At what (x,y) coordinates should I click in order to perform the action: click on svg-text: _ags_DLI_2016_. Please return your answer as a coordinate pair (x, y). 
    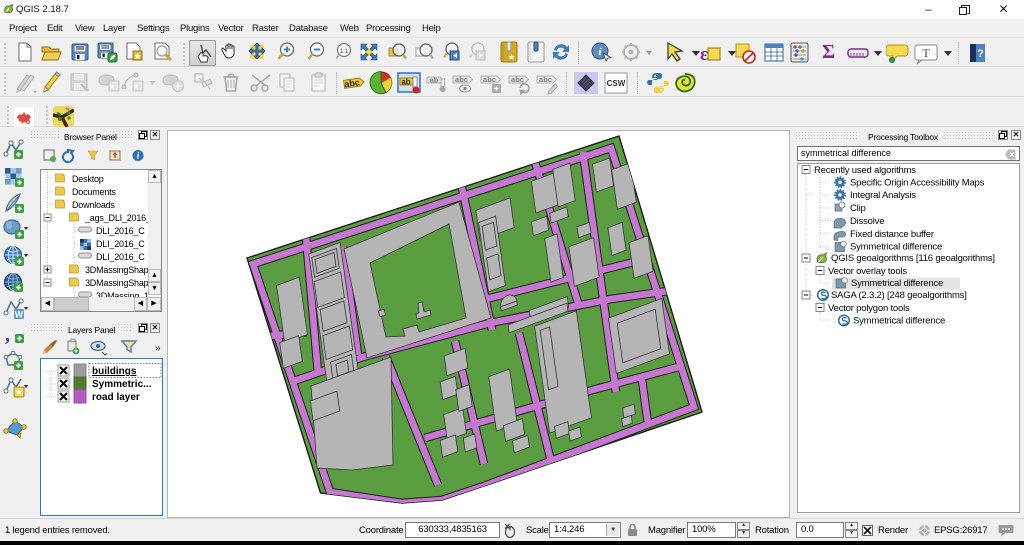
    Looking at the image, I should click on (118, 218).